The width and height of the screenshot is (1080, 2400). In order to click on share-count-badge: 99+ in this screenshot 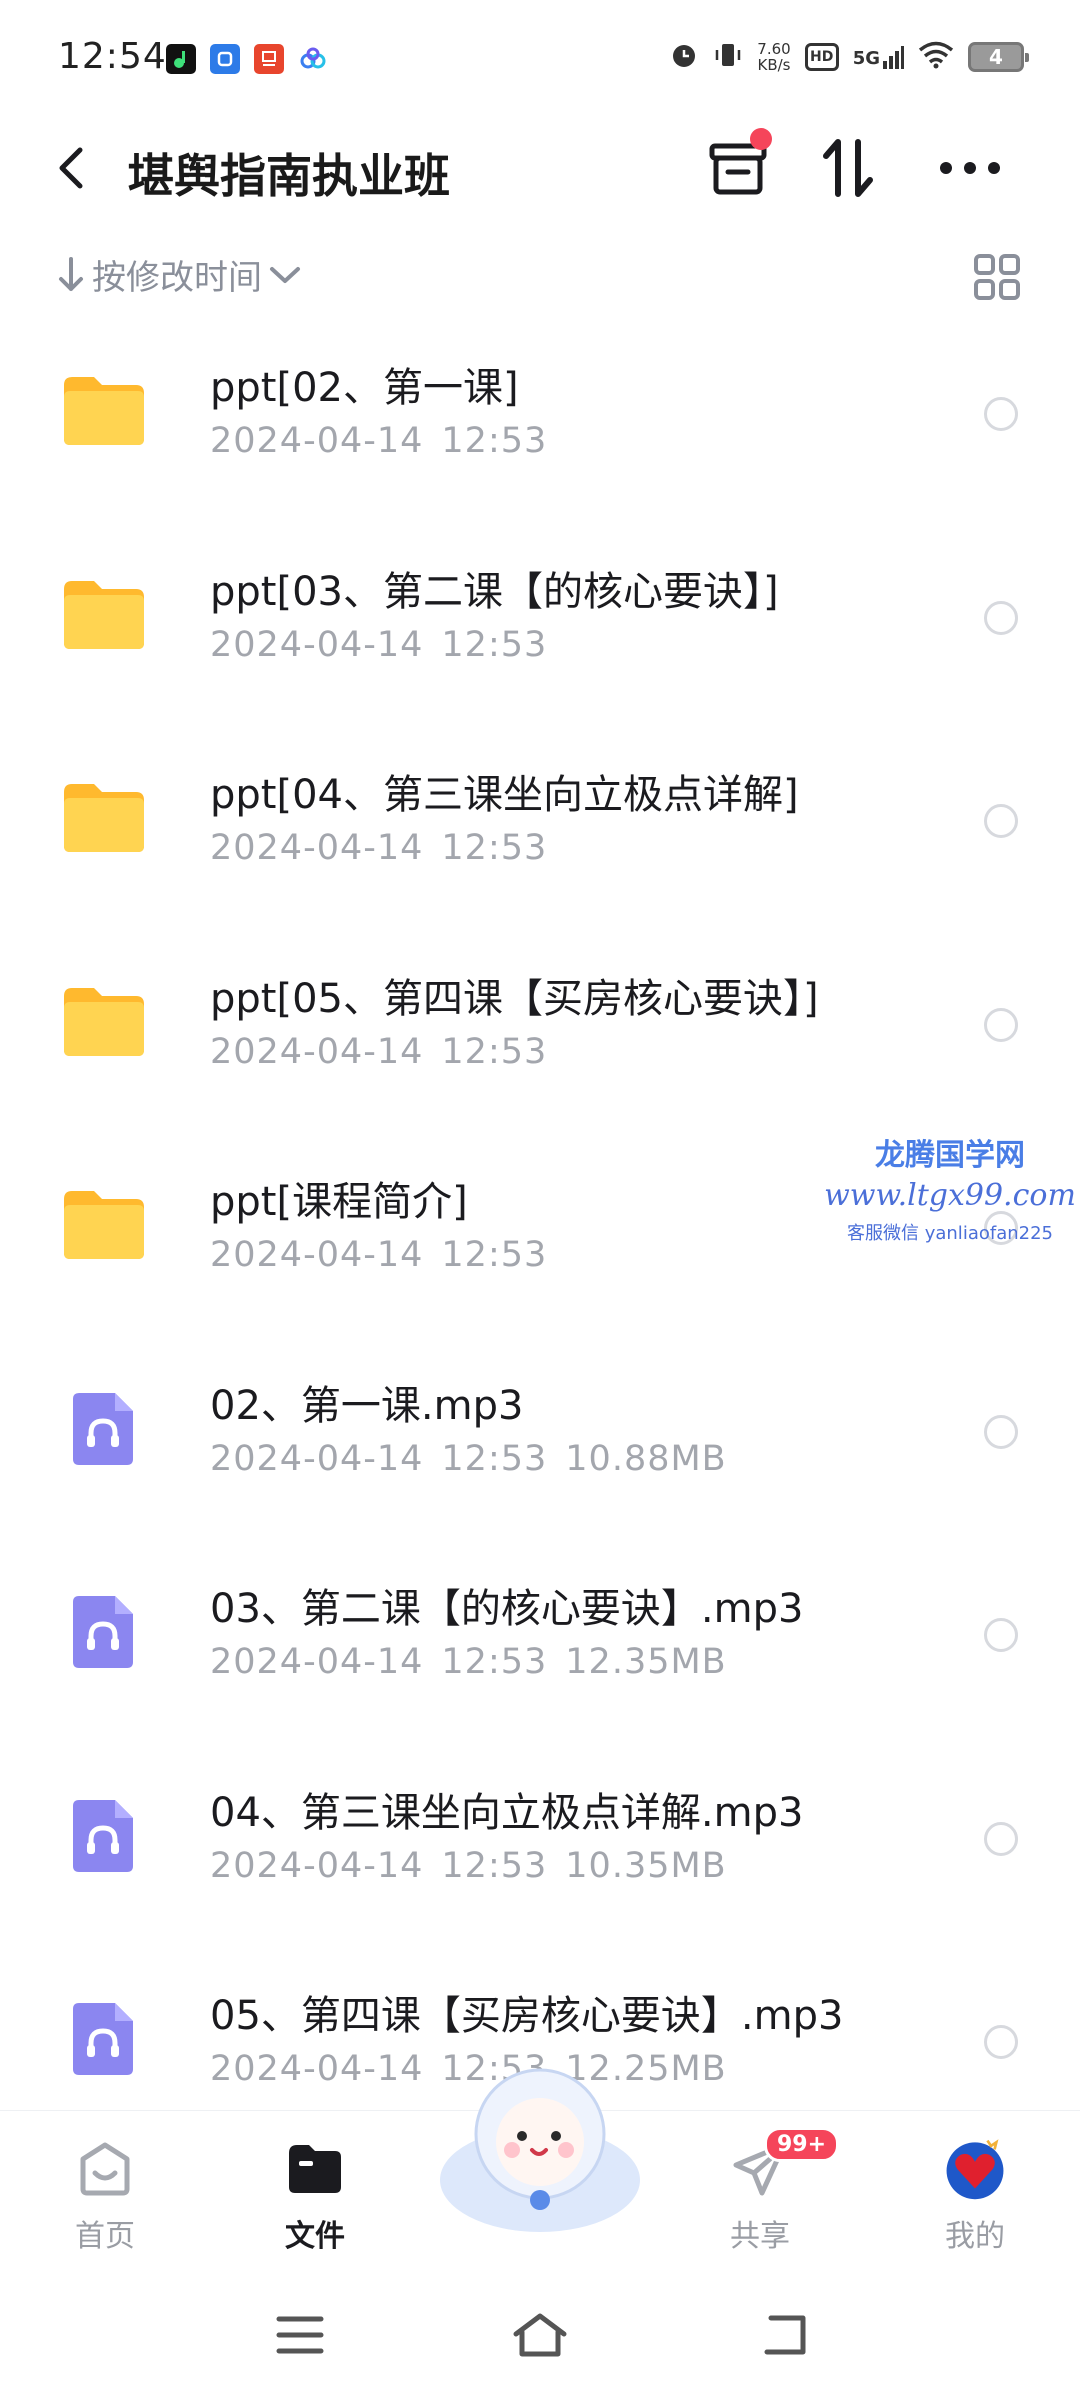, I will do `click(802, 2144)`.